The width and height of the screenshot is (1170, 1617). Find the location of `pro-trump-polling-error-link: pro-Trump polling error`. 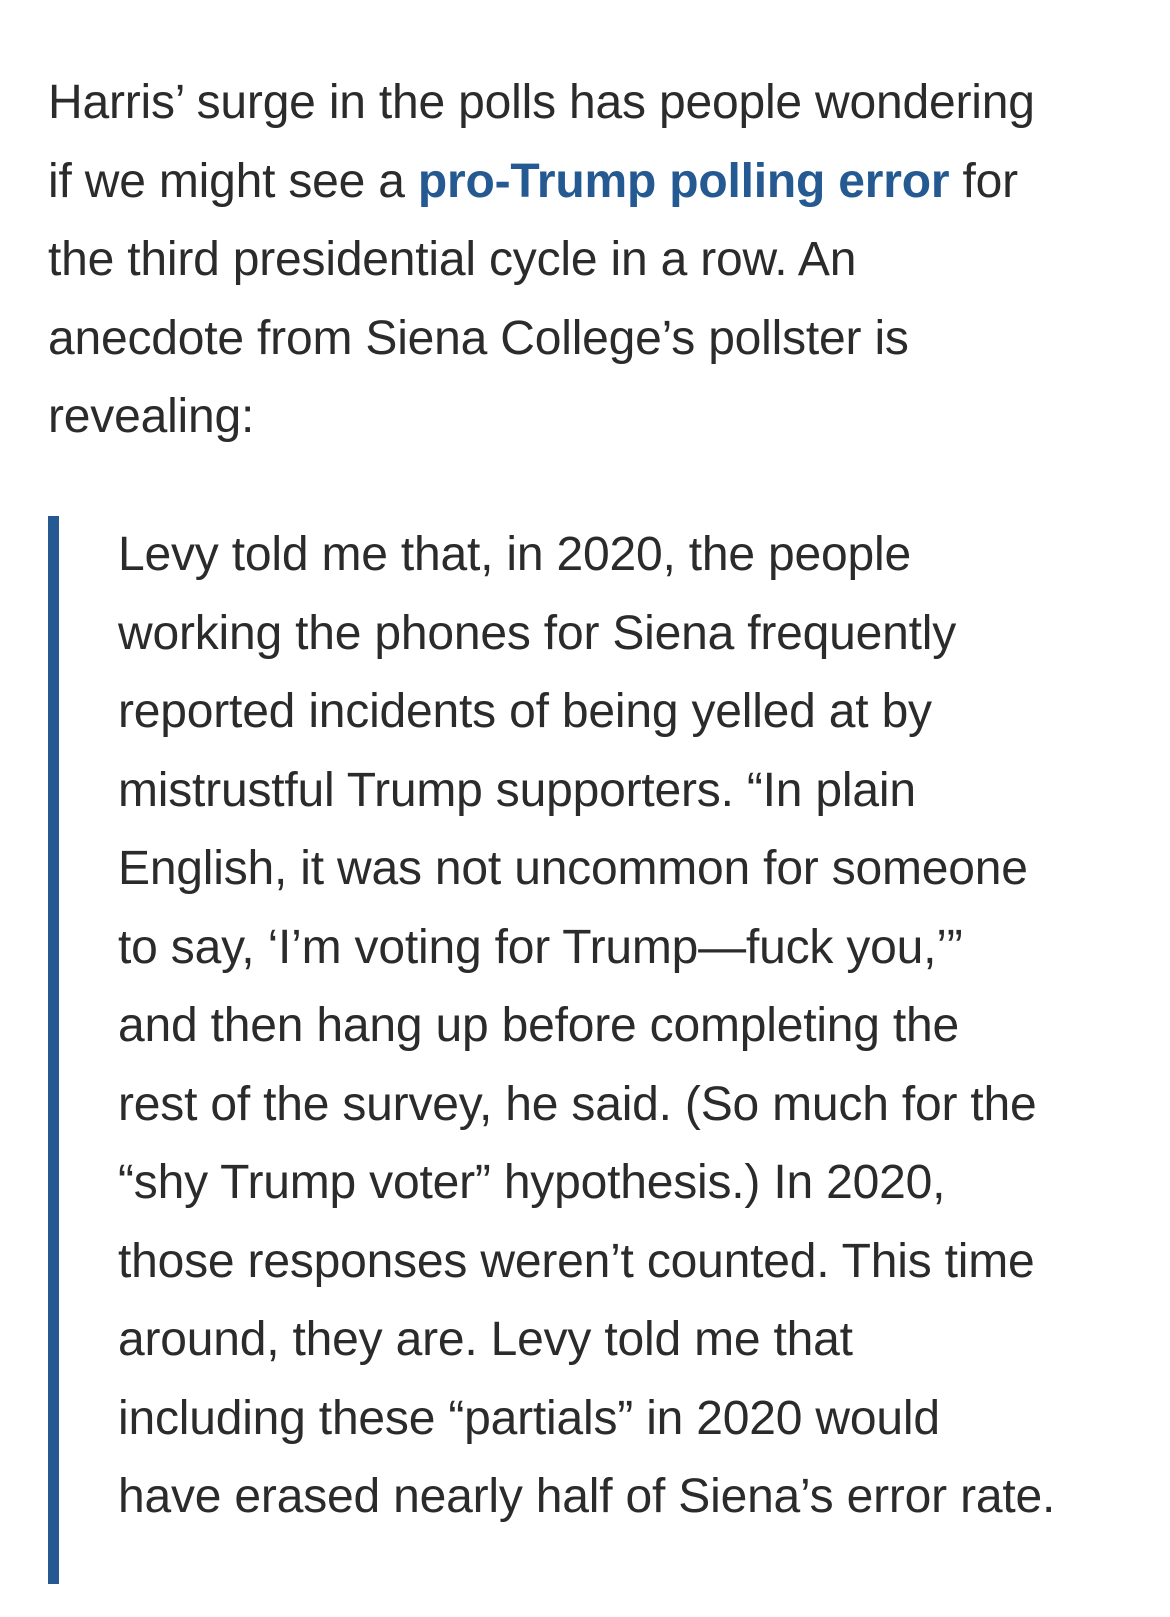

pro-trump-polling-error-link: pro-Trump polling error is located at coordinates (684, 181).